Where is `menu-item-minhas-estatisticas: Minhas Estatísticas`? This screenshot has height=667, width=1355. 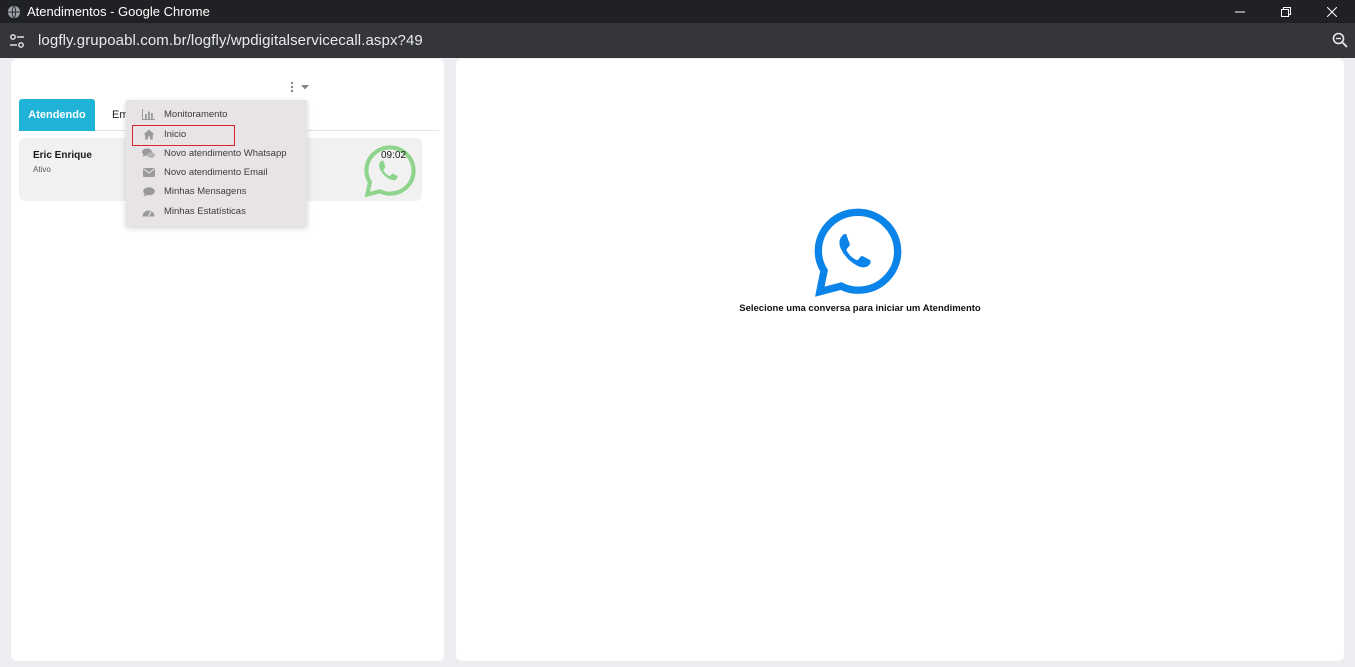
menu-item-minhas-estatisticas: Minhas Estatísticas is located at coordinates (216, 211).